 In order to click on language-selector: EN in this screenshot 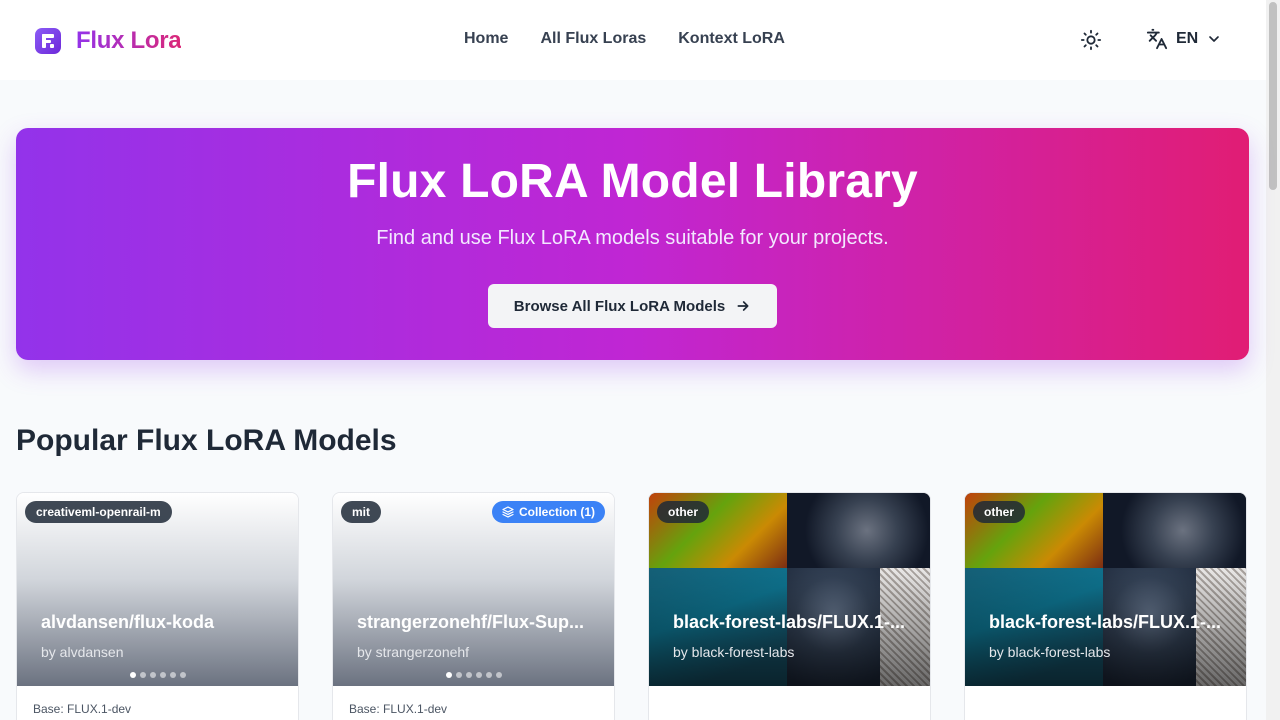, I will do `click(1184, 39)`.